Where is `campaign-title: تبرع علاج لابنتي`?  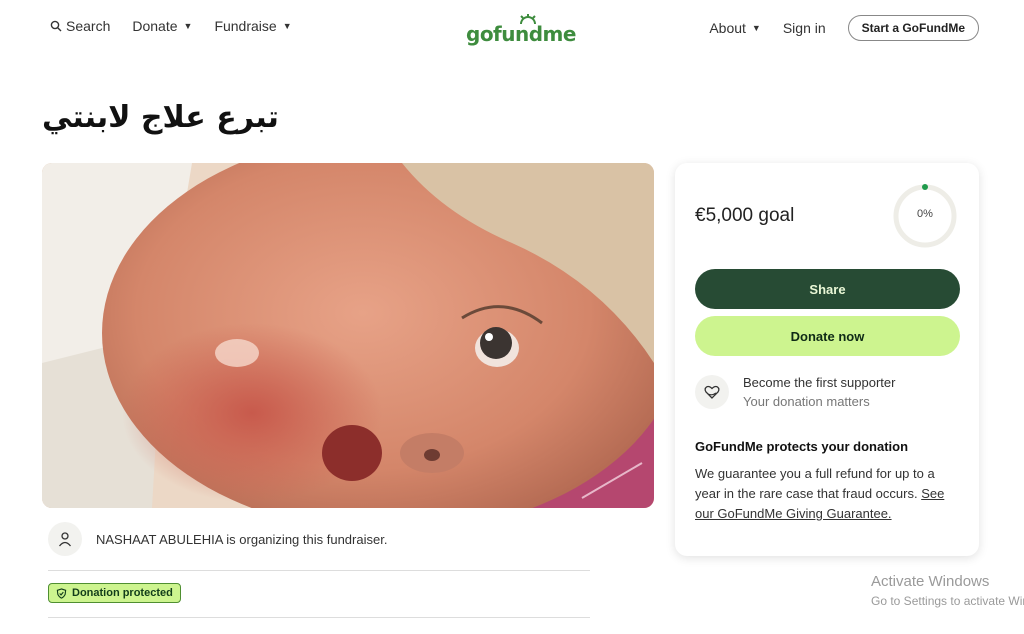
campaign-title: تبرع علاج لابنتي is located at coordinates (160, 117).